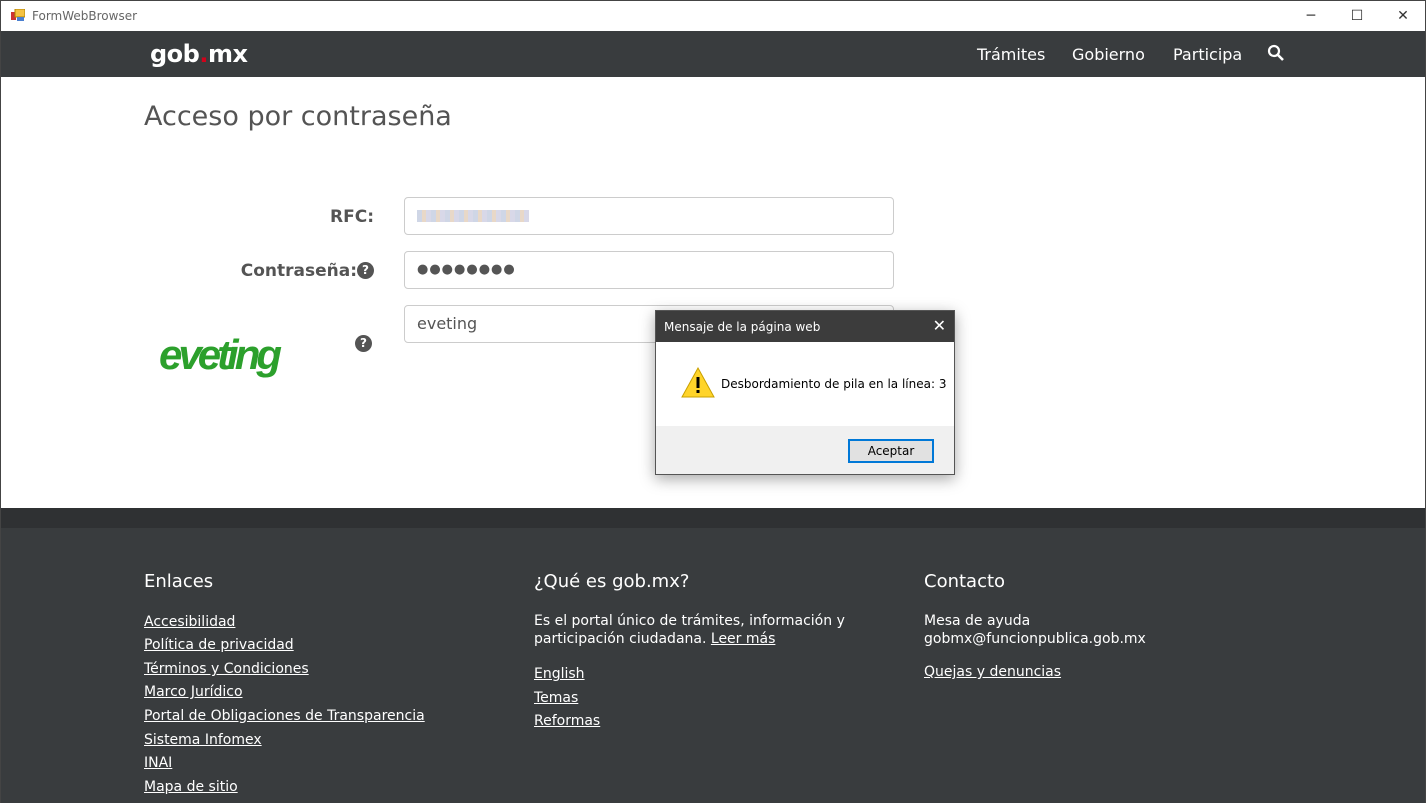  What do you see at coordinates (939, 325) in the screenshot?
I see `dialog-close-button: ✕` at bounding box center [939, 325].